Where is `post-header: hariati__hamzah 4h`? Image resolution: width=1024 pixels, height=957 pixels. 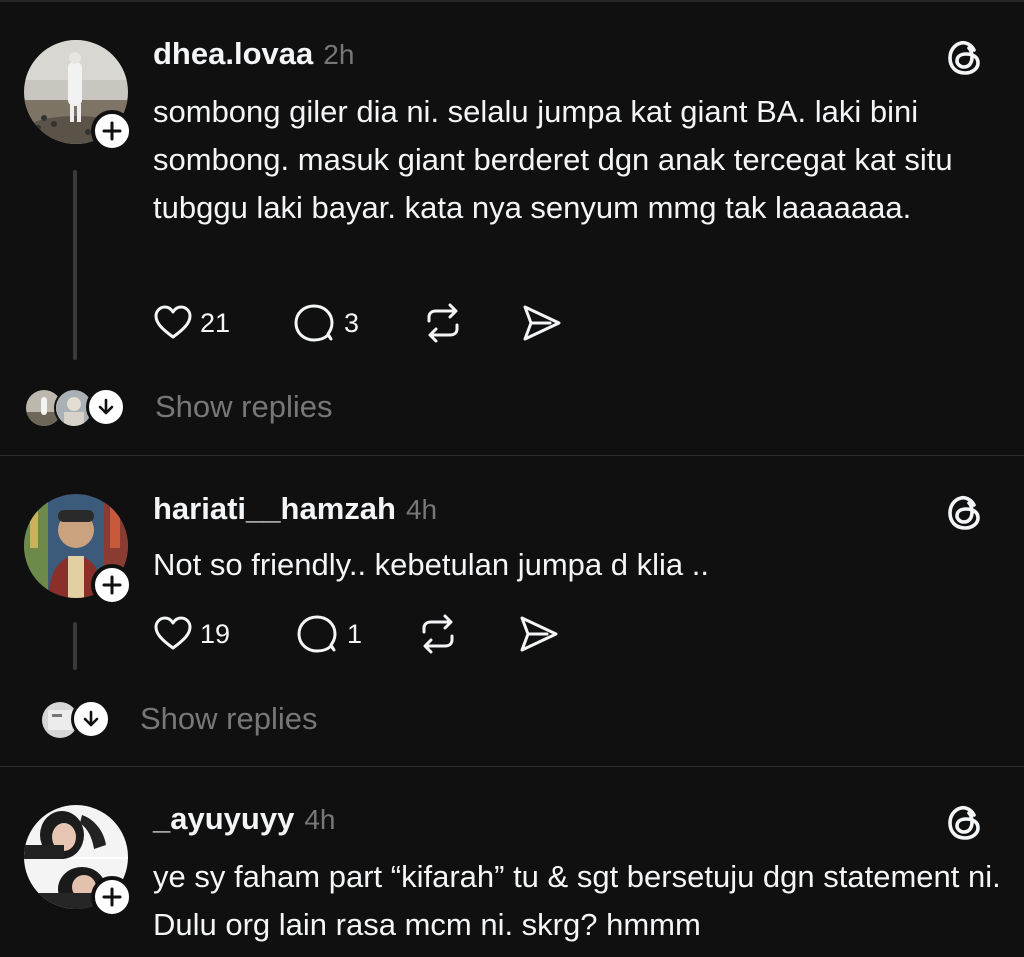
post-header: hariati__hamzah 4h is located at coordinates (295, 511).